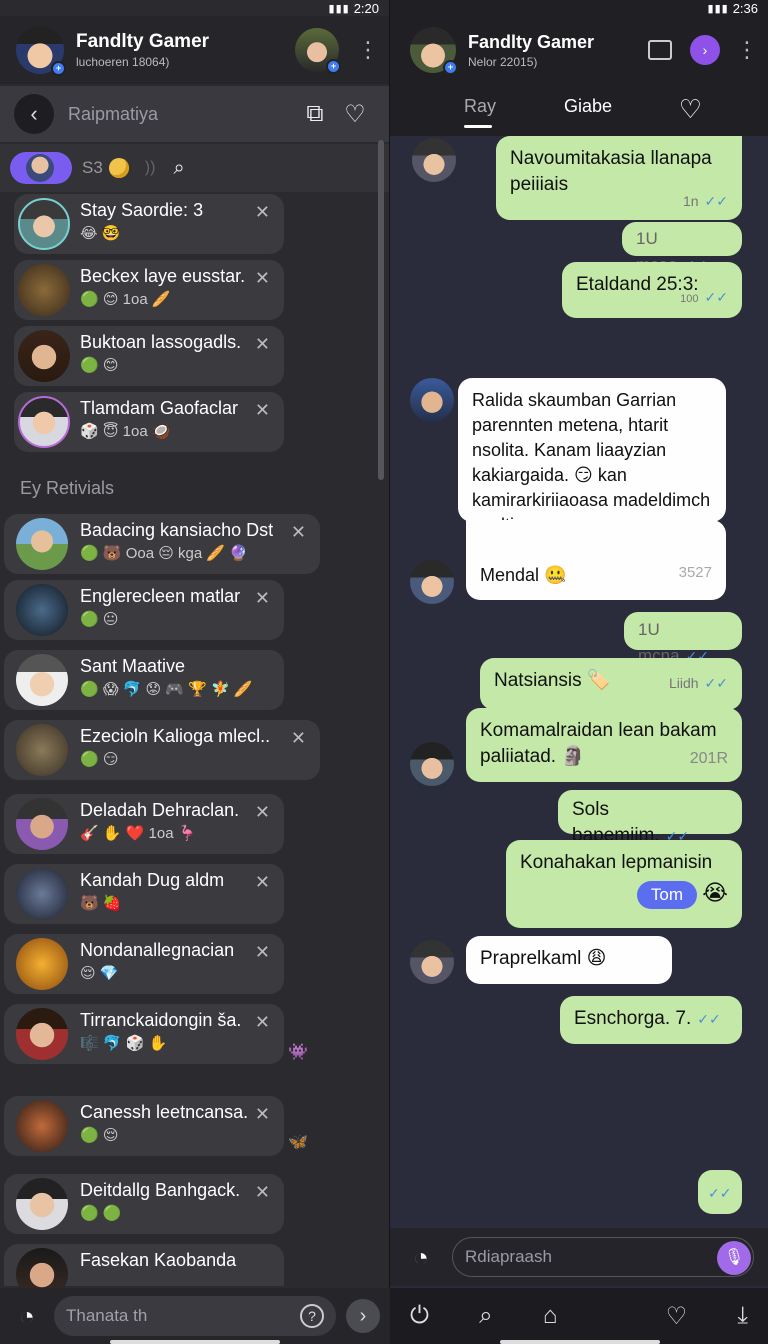  I want to click on tab-giabe: Giabe, so click(588, 106).